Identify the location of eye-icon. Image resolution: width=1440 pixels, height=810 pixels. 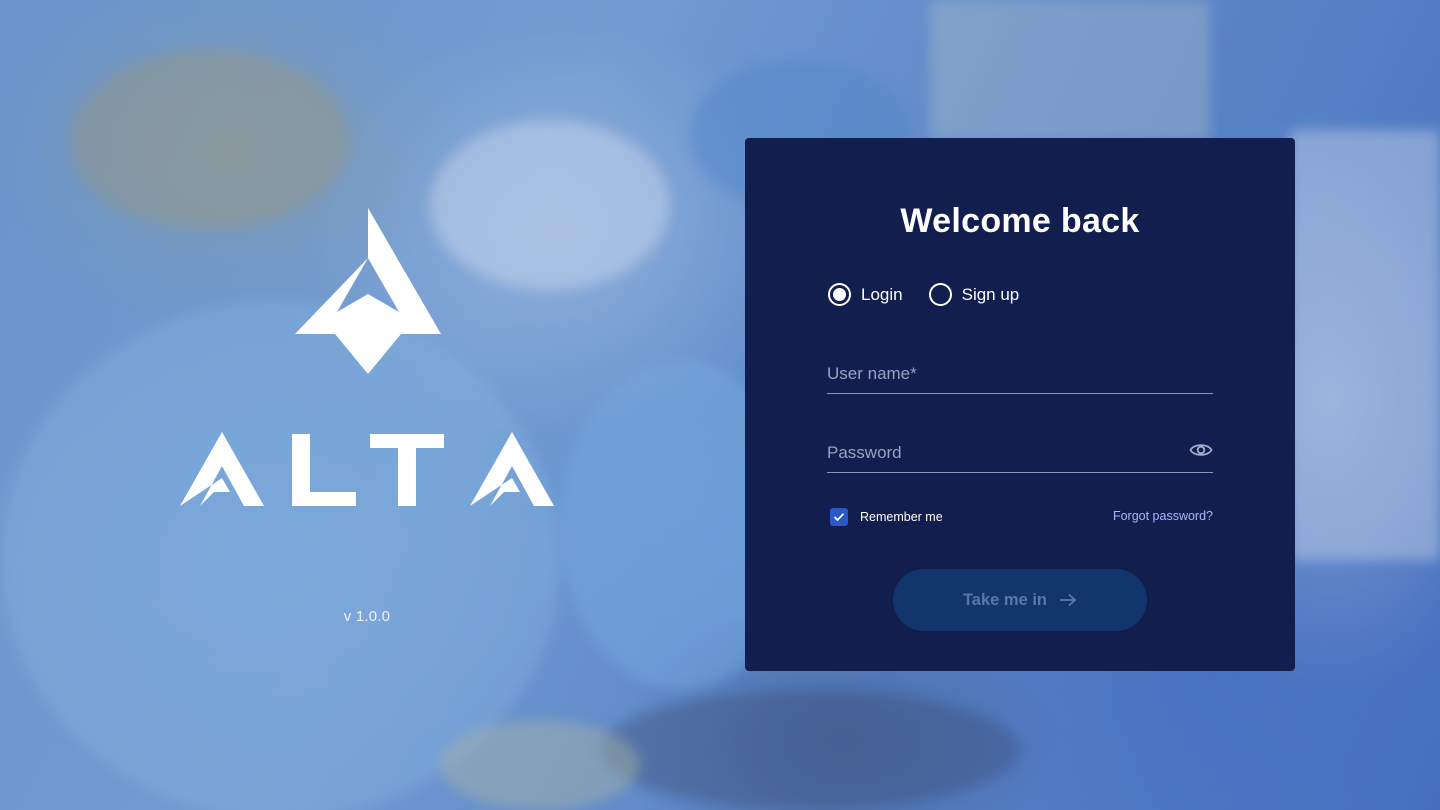
(1201, 450).